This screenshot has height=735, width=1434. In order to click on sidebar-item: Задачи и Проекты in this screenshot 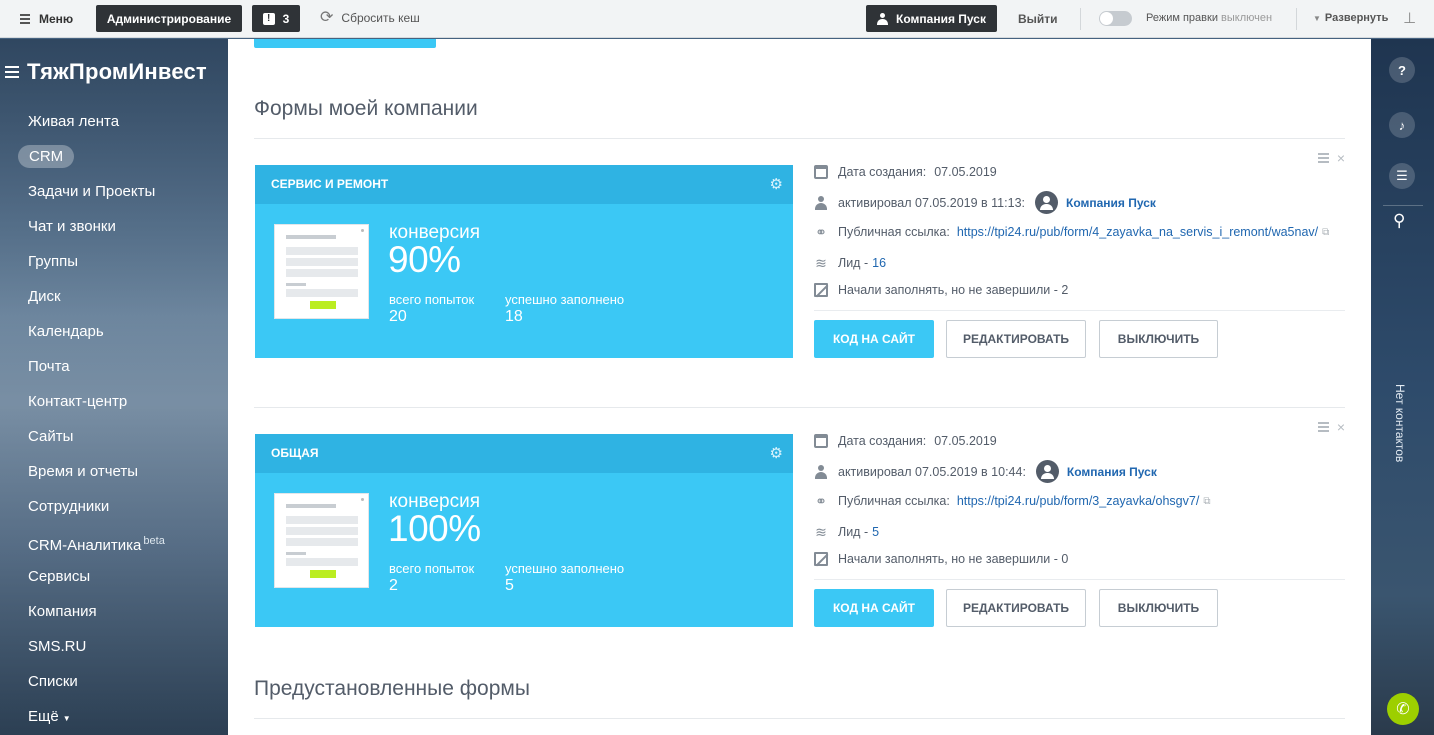, I will do `click(114, 191)`.